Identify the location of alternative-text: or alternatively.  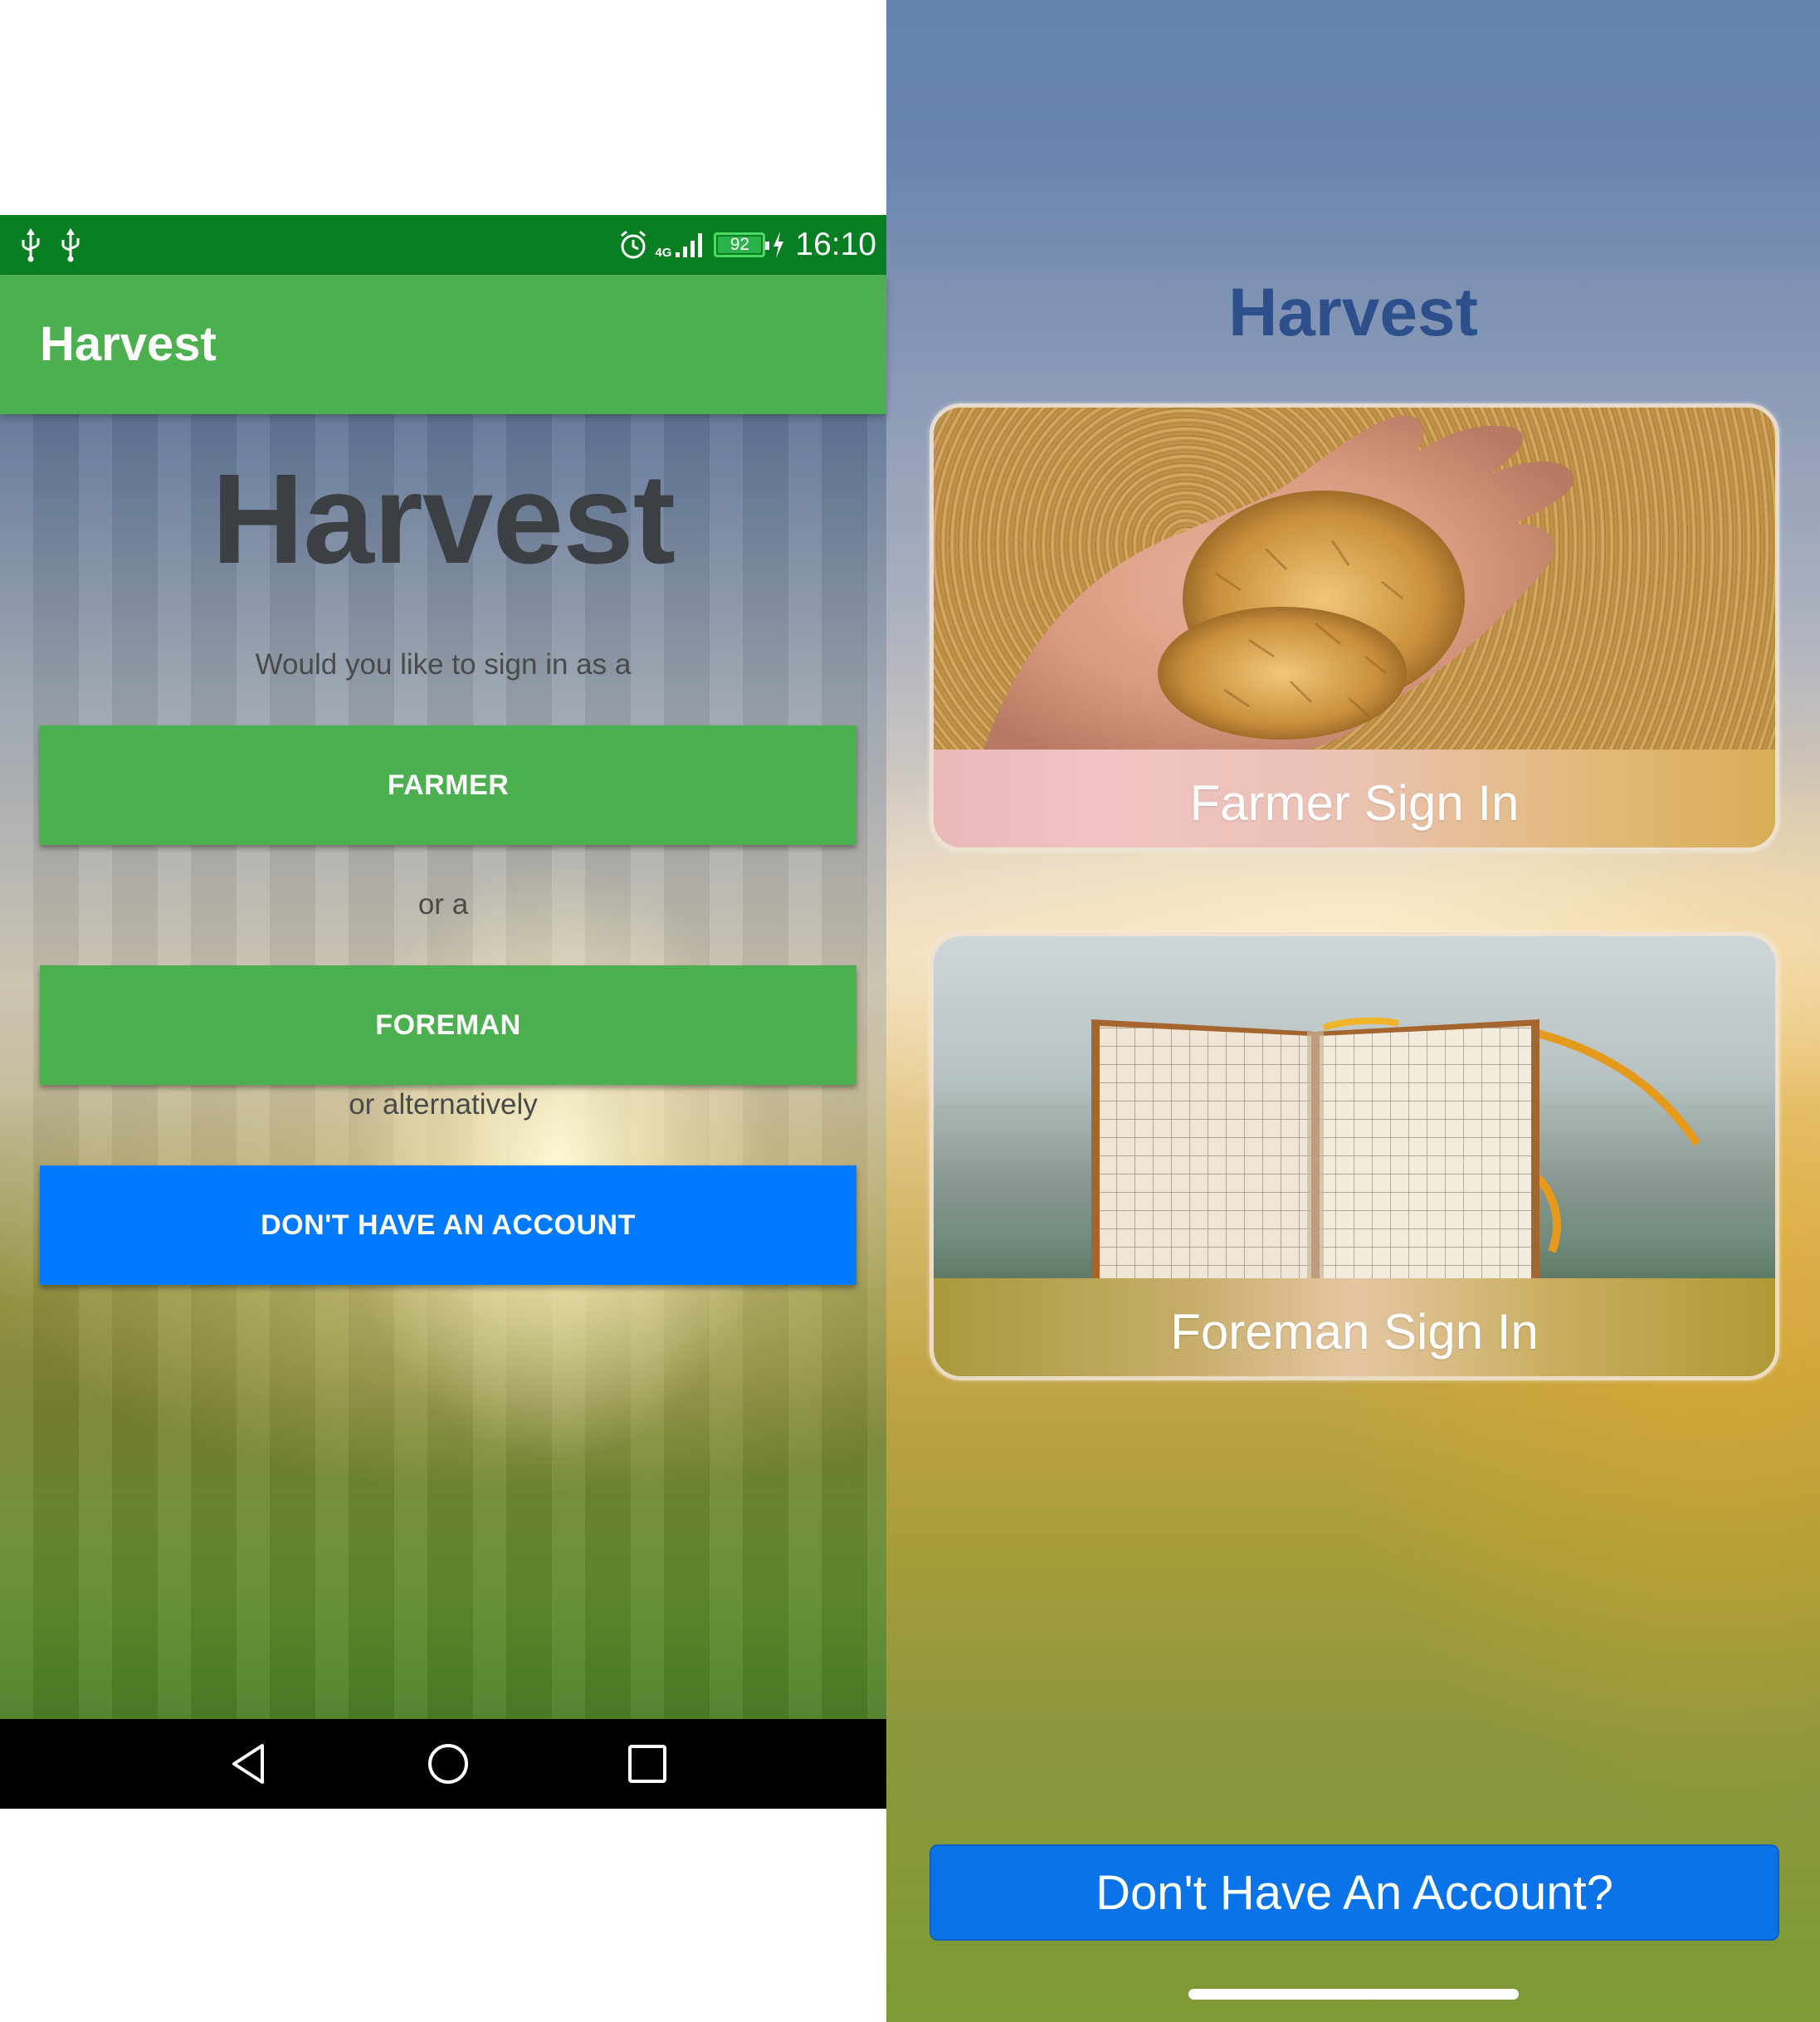
(443, 1105).